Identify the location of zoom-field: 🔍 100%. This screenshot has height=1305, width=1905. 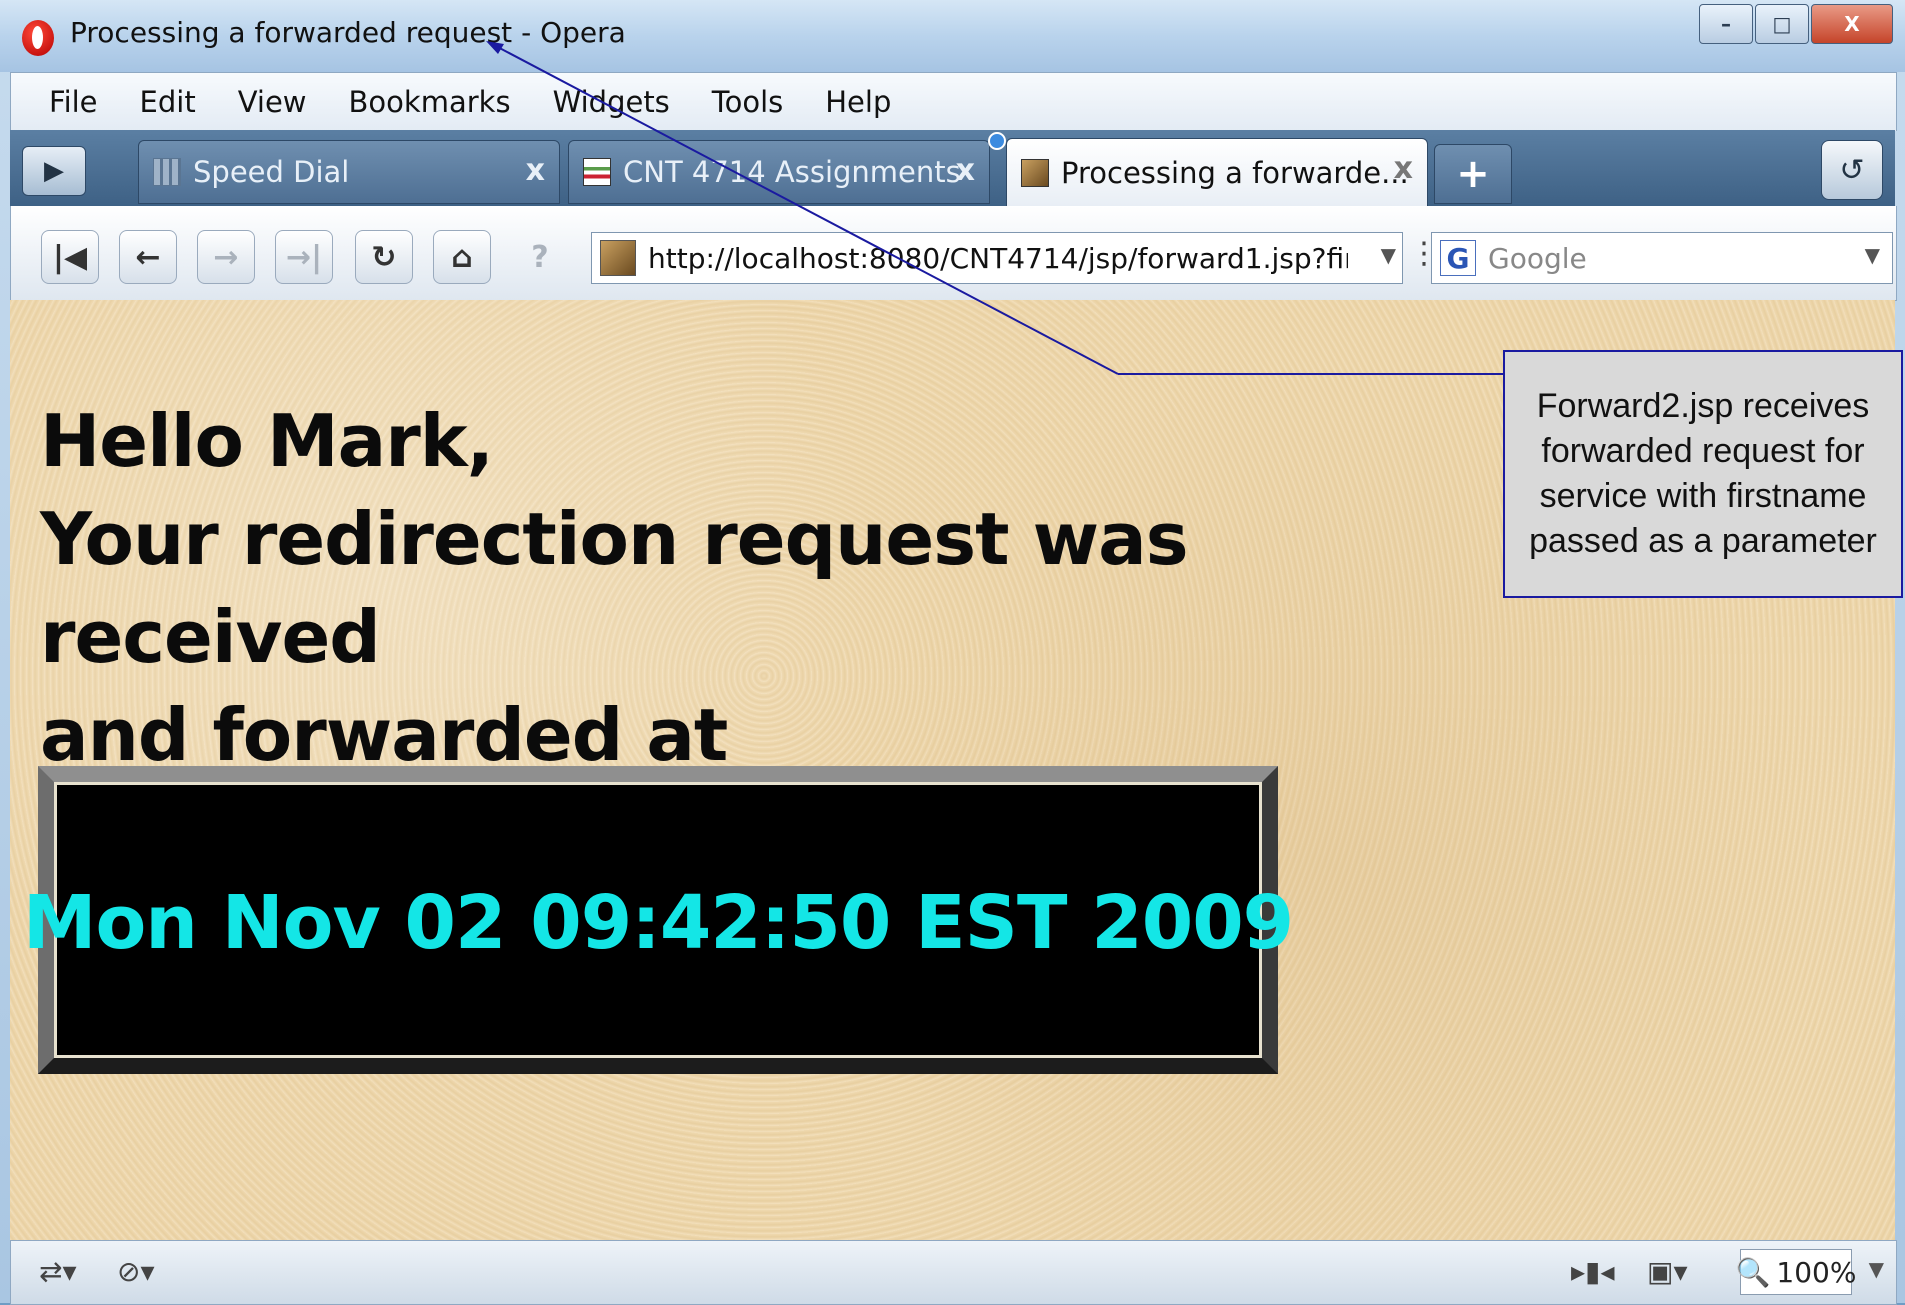
(1796, 1272).